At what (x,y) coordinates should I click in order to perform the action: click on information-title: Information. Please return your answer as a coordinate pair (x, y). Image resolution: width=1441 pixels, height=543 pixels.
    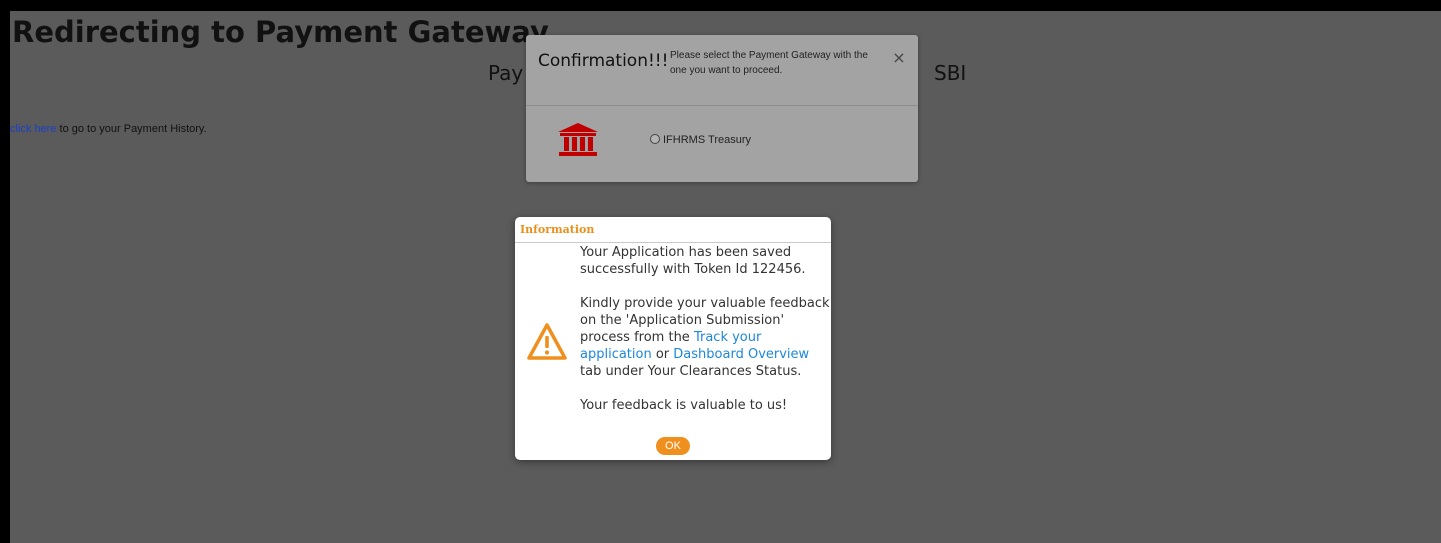
    Looking at the image, I should click on (557, 229).